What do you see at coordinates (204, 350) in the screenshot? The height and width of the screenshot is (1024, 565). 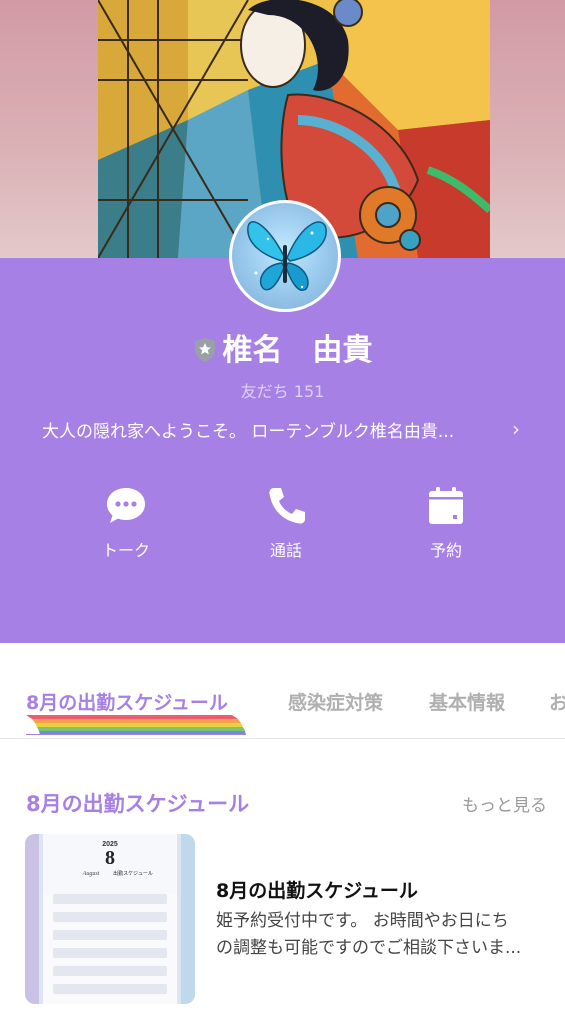 I see `verified-shield-icon` at bounding box center [204, 350].